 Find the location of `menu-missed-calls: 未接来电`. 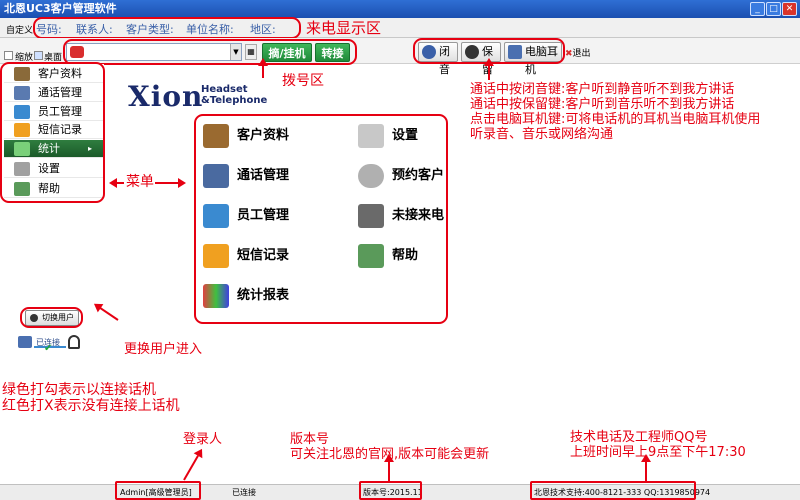

menu-missed-calls: 未接来电 is located at coordinates (401, 217).